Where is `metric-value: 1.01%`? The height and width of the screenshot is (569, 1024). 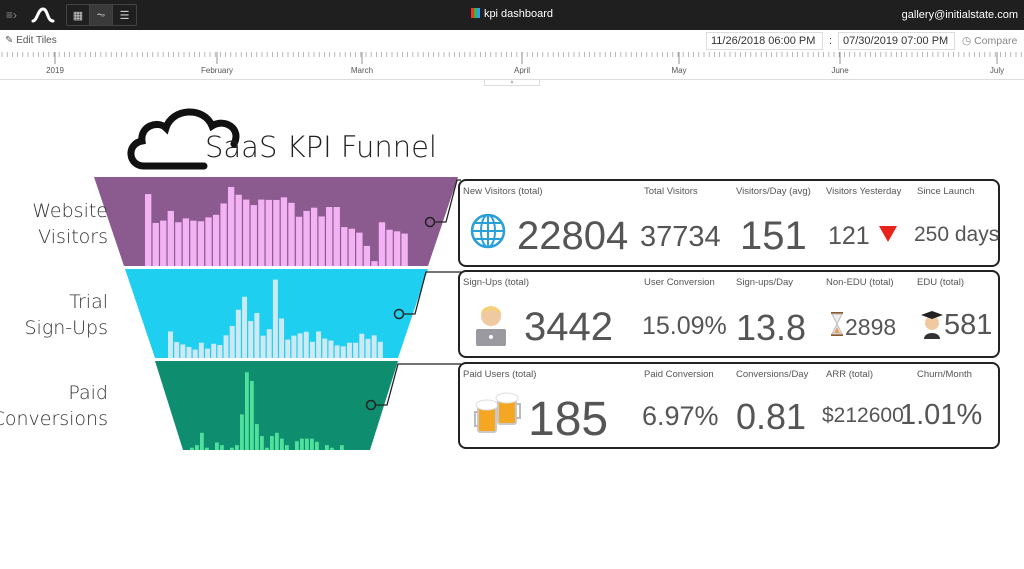 metric-value: 1.01% is located at coordinates (941, 415).